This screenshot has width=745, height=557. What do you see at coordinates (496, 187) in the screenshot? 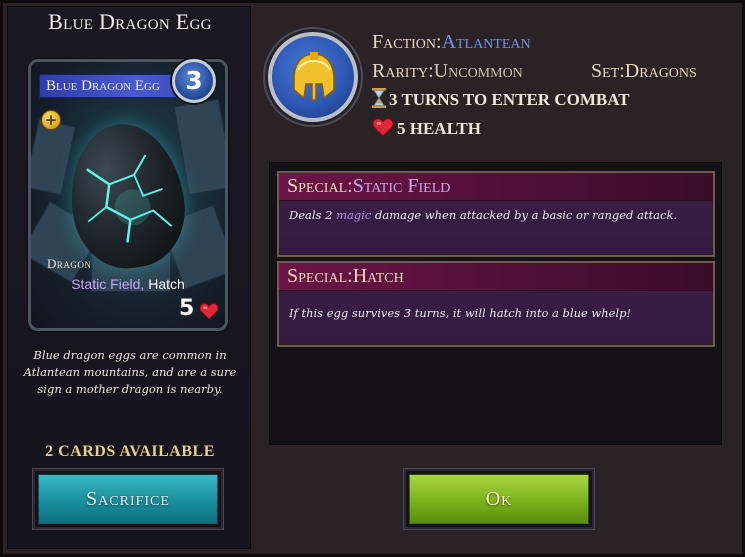
I see `ability-header: Special:Static Field` at bounding box center [496, 187].